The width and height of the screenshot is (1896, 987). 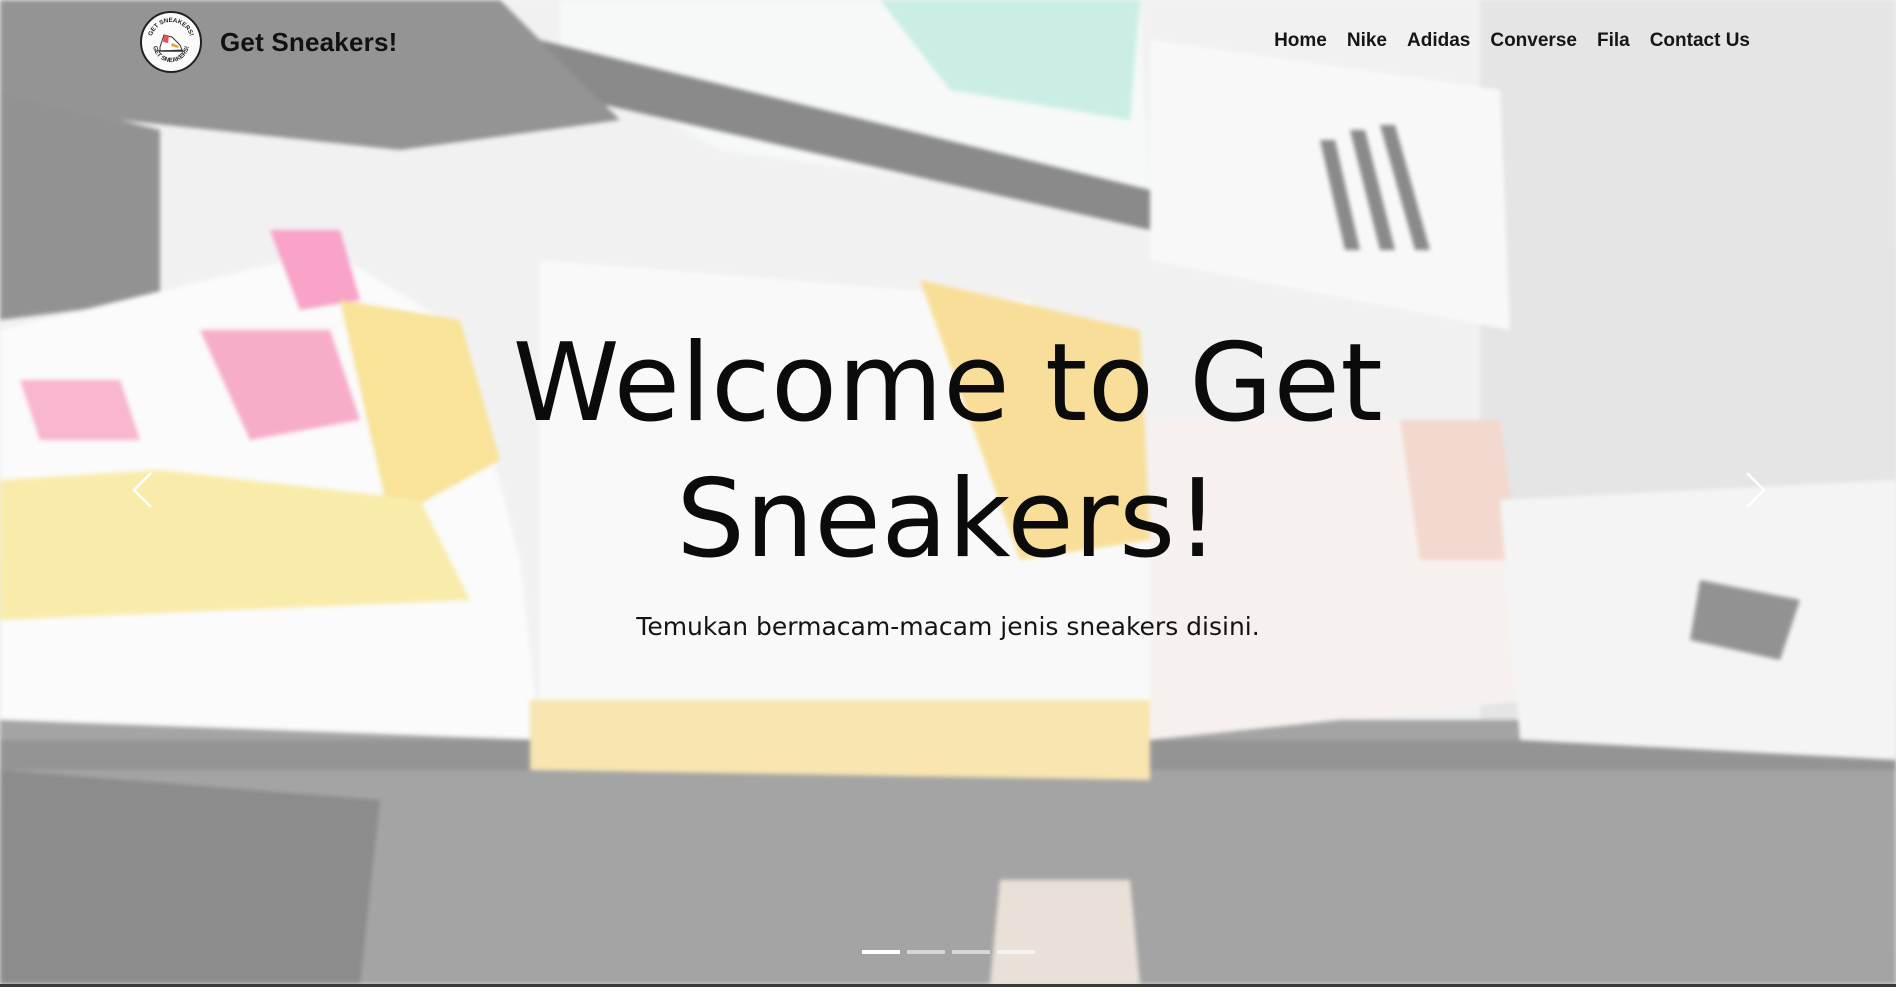 I want to click on brand-name: Get Sneakers!, so click(x=309, y=41).